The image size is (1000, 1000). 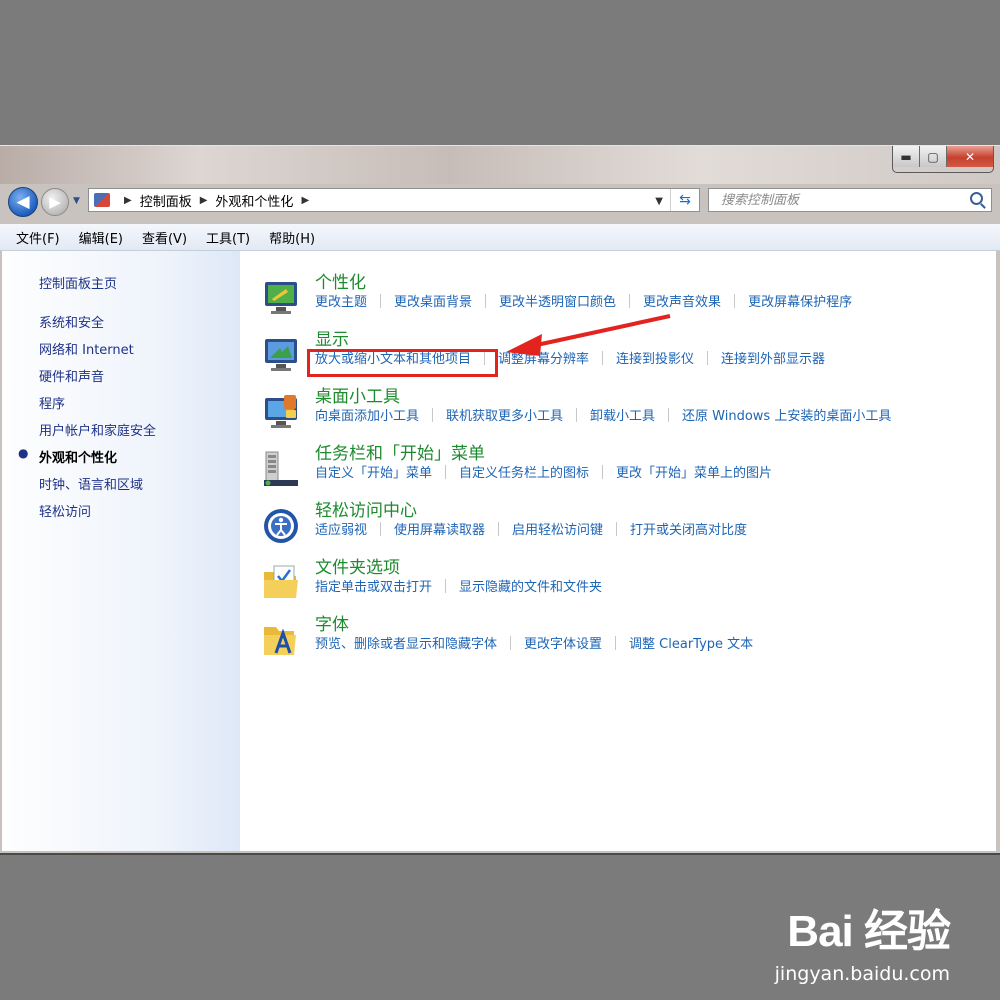 What do you see at coordinates (976, 198) in the screenshot?
I see `search-icon` at bounding box center [976, 198].